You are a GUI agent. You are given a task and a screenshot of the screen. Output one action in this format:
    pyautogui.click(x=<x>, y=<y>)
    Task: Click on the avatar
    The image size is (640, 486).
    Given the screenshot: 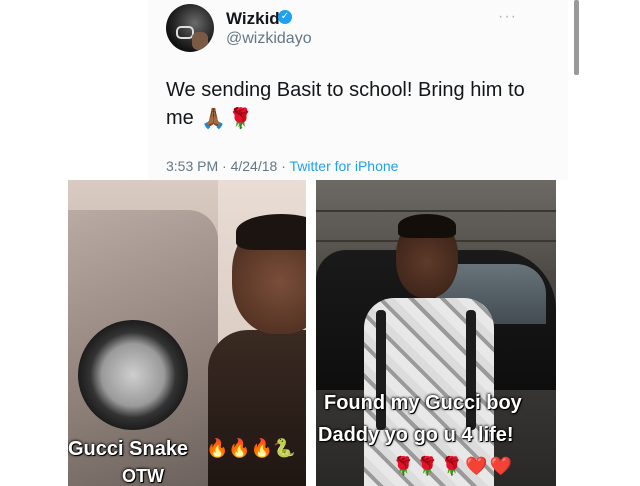 What is the action you would take?
    pyautogui.click(x=190, y=28)
    